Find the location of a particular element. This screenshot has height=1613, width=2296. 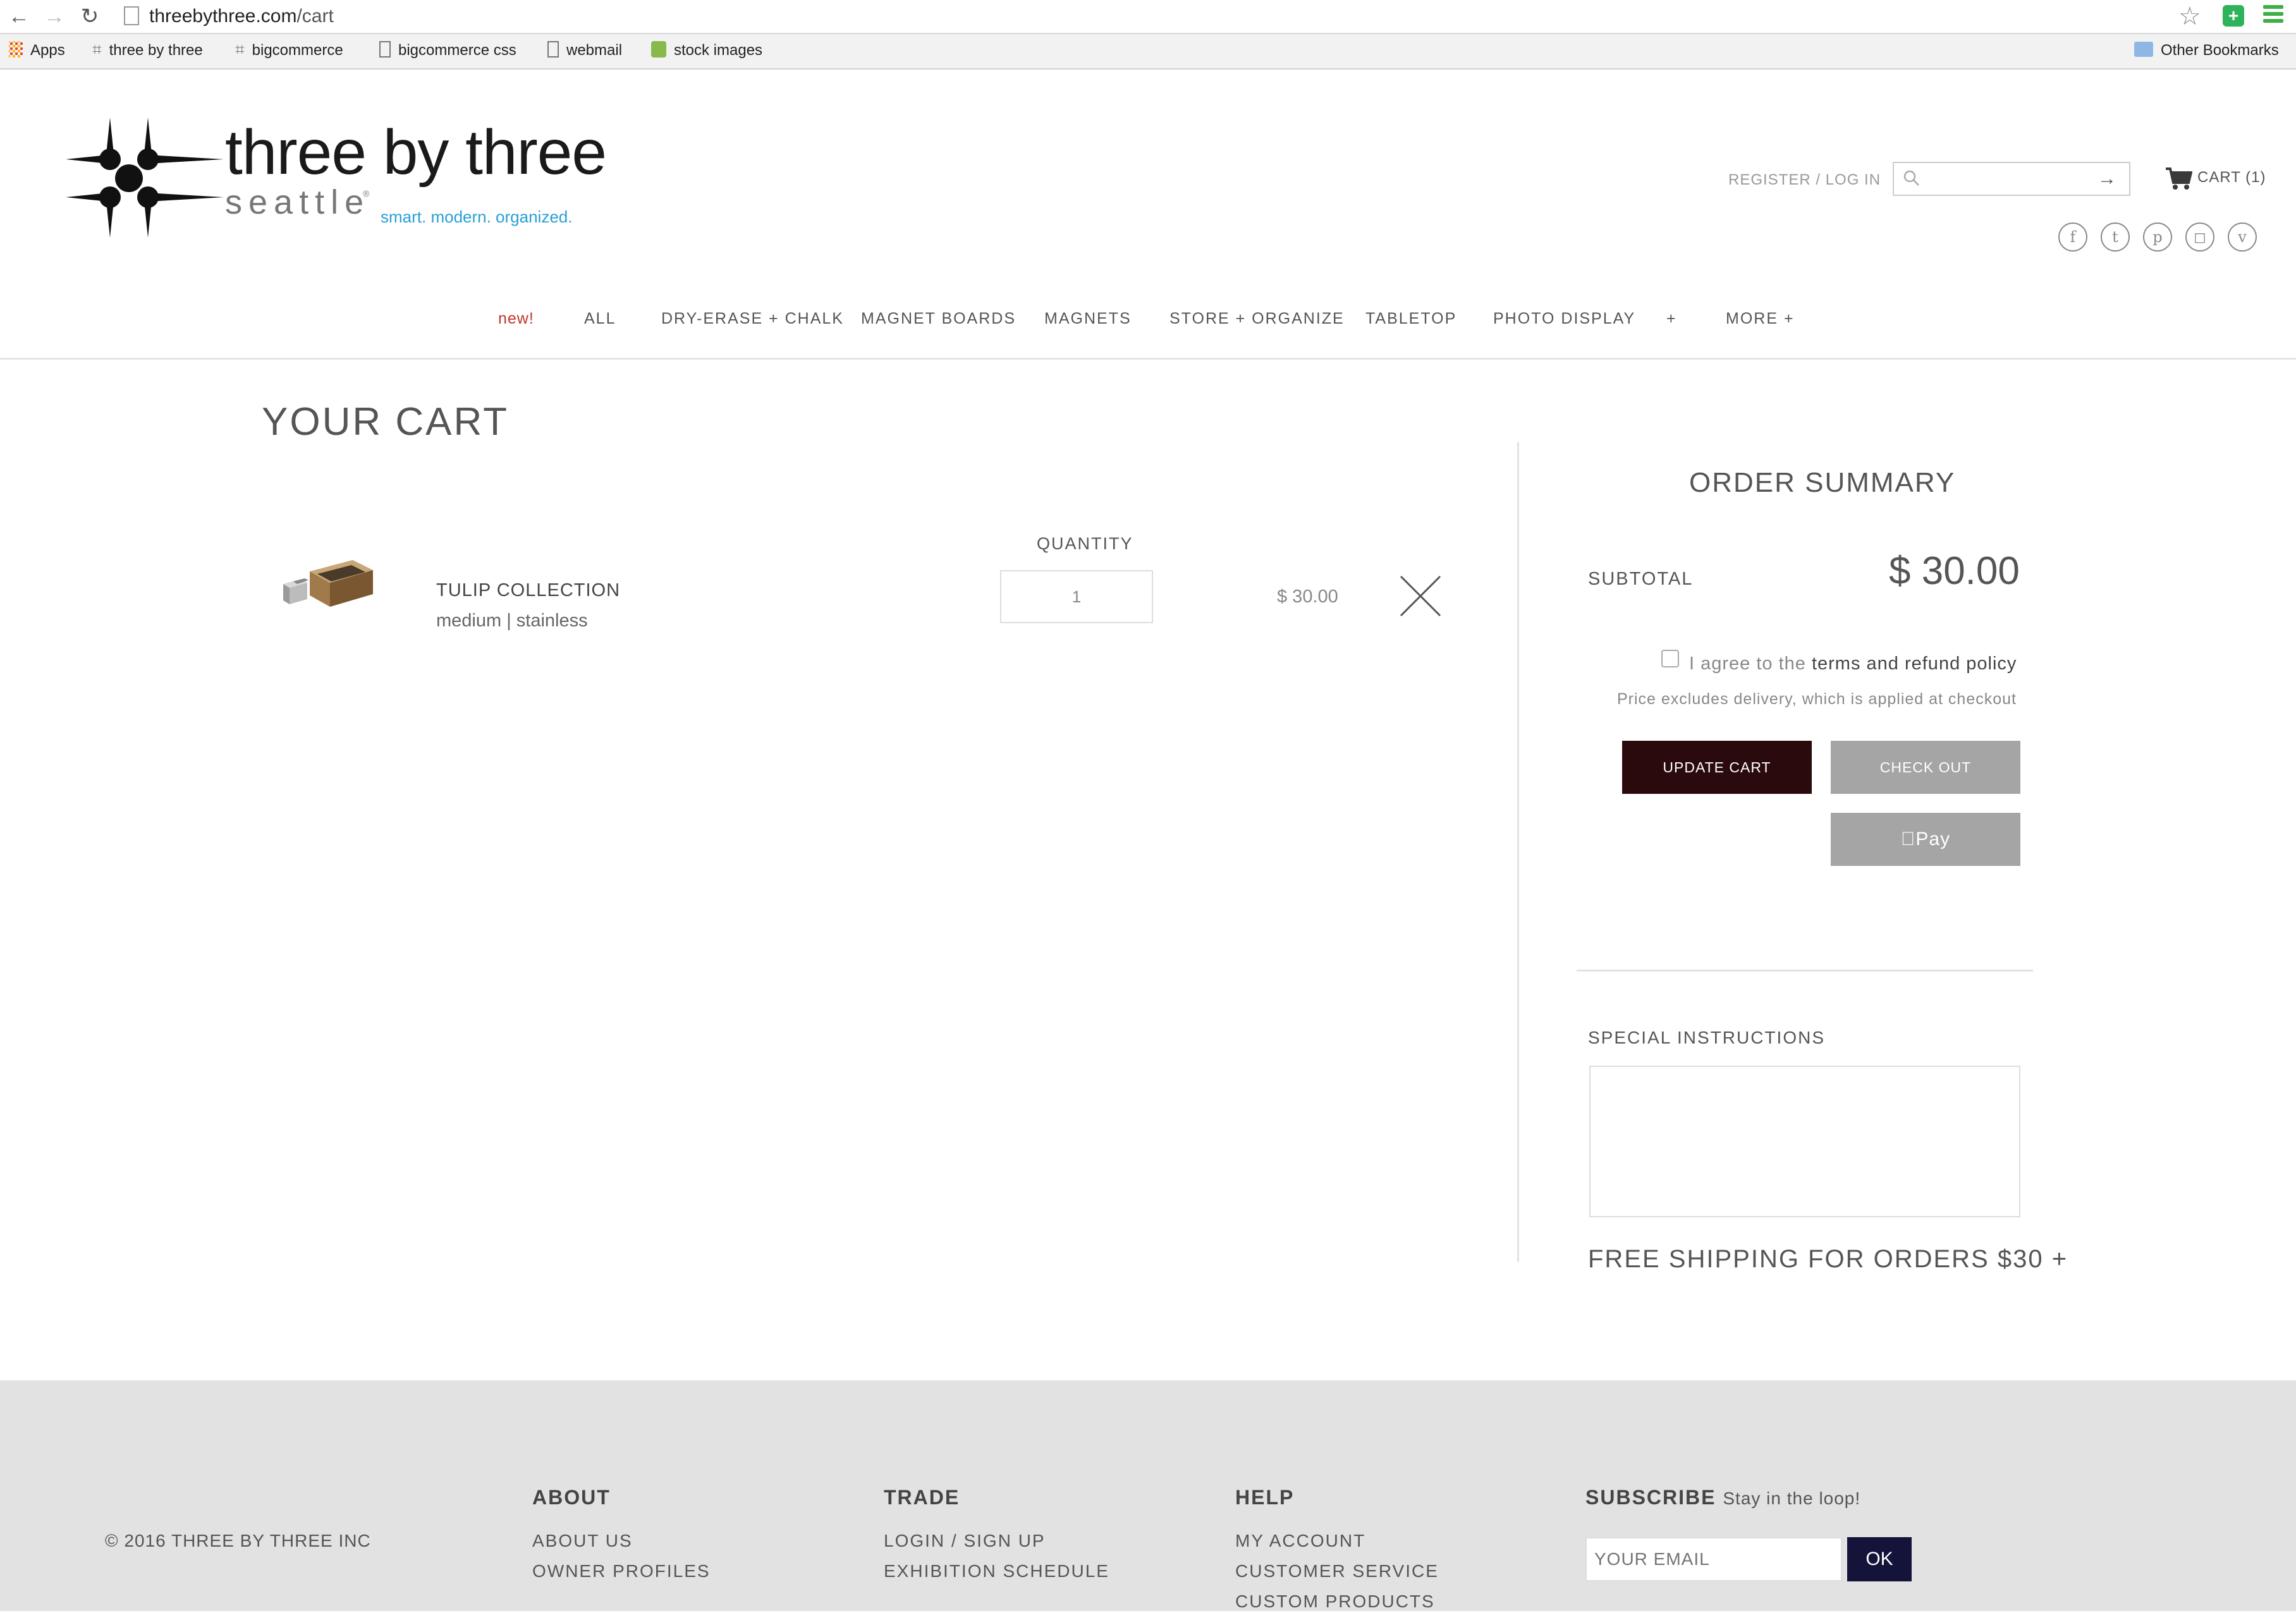

footer-heading-about: ABOUT is located at coordinates (572, 1497).